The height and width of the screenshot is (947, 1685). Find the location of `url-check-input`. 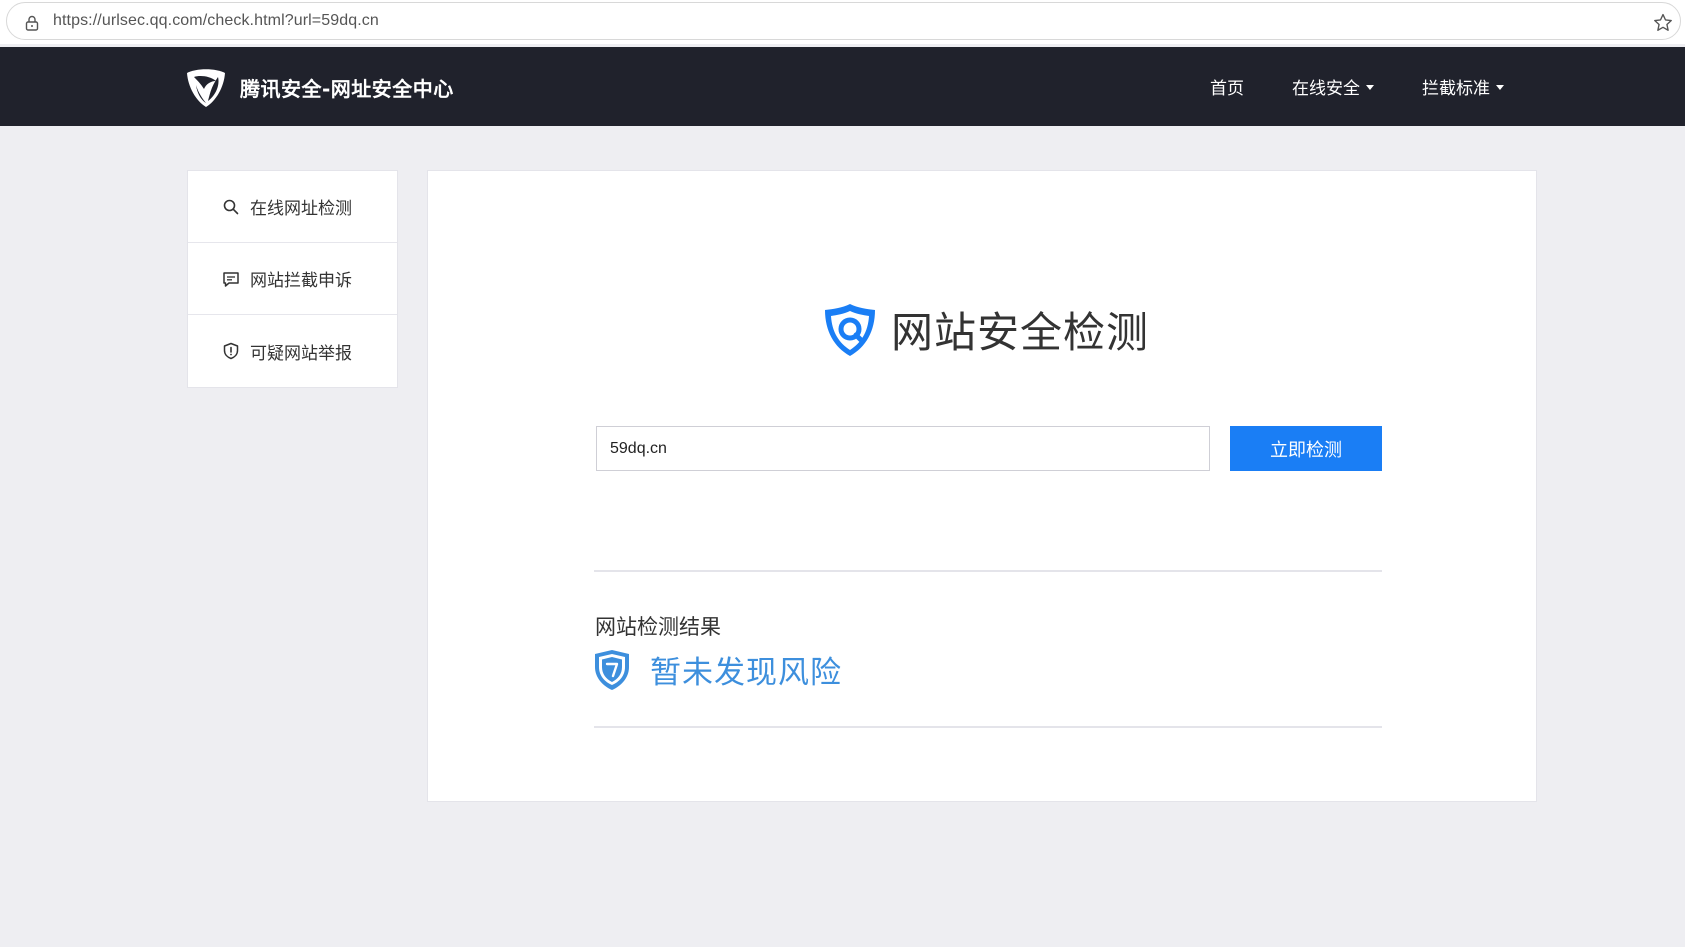

url-check-input is located at coordinates (903, 448).